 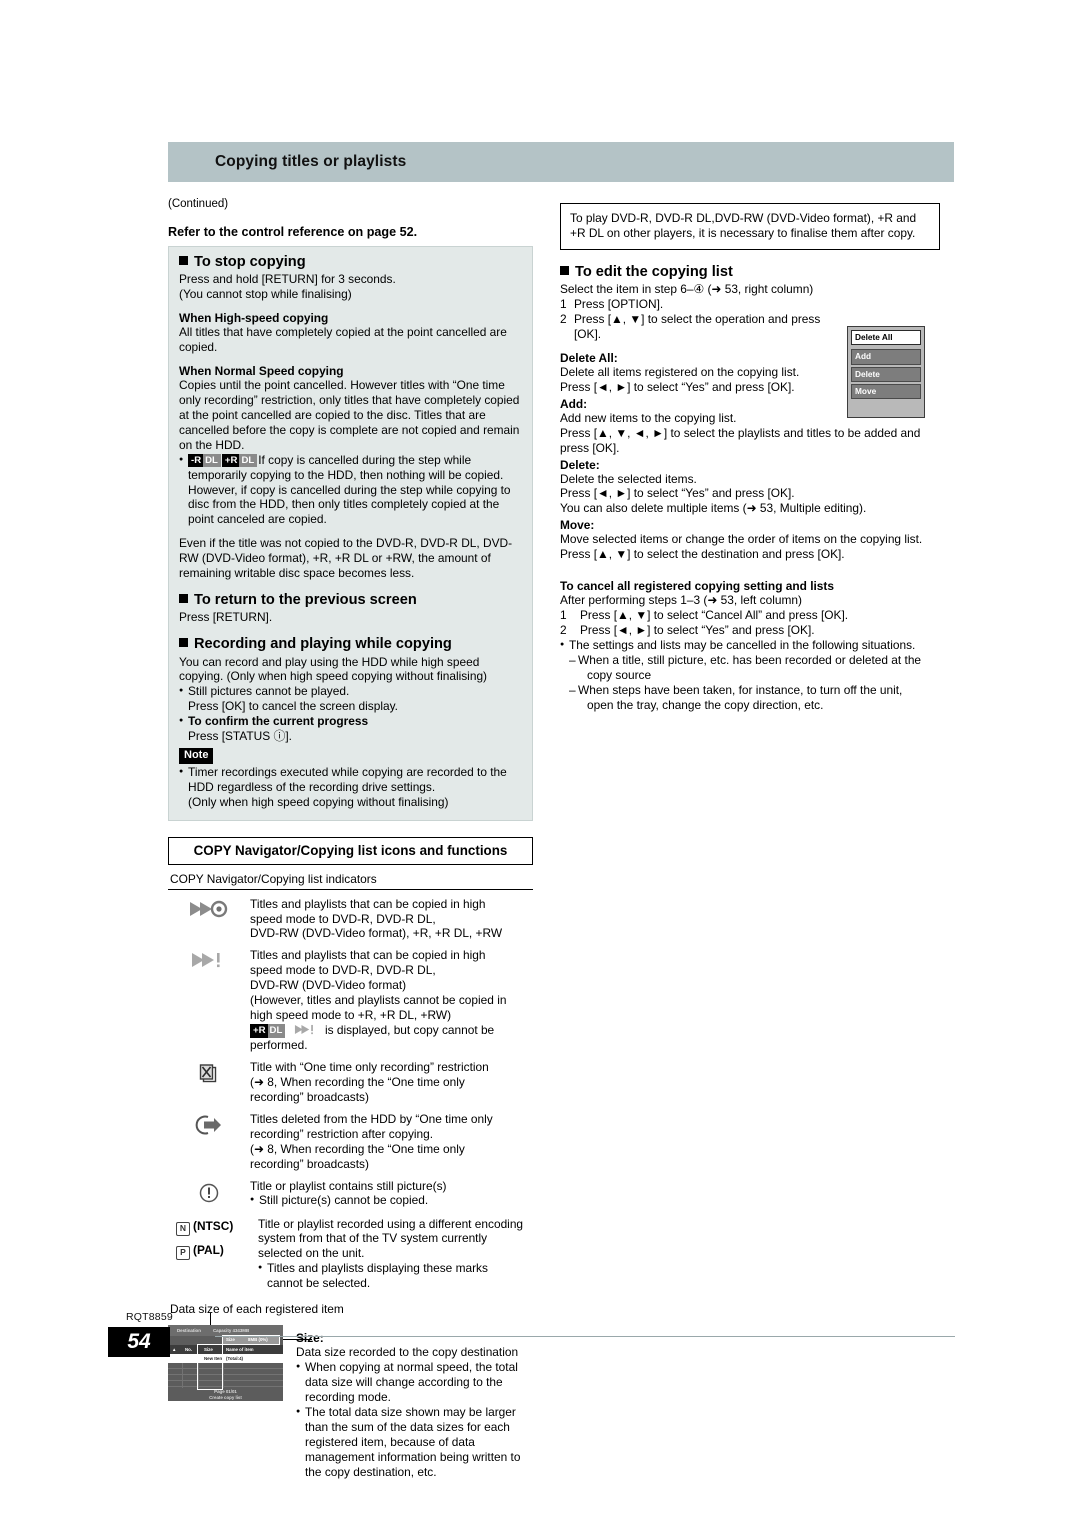 I want to click on fast-forward-exclaim-icon, so click(x=209, y=1000).